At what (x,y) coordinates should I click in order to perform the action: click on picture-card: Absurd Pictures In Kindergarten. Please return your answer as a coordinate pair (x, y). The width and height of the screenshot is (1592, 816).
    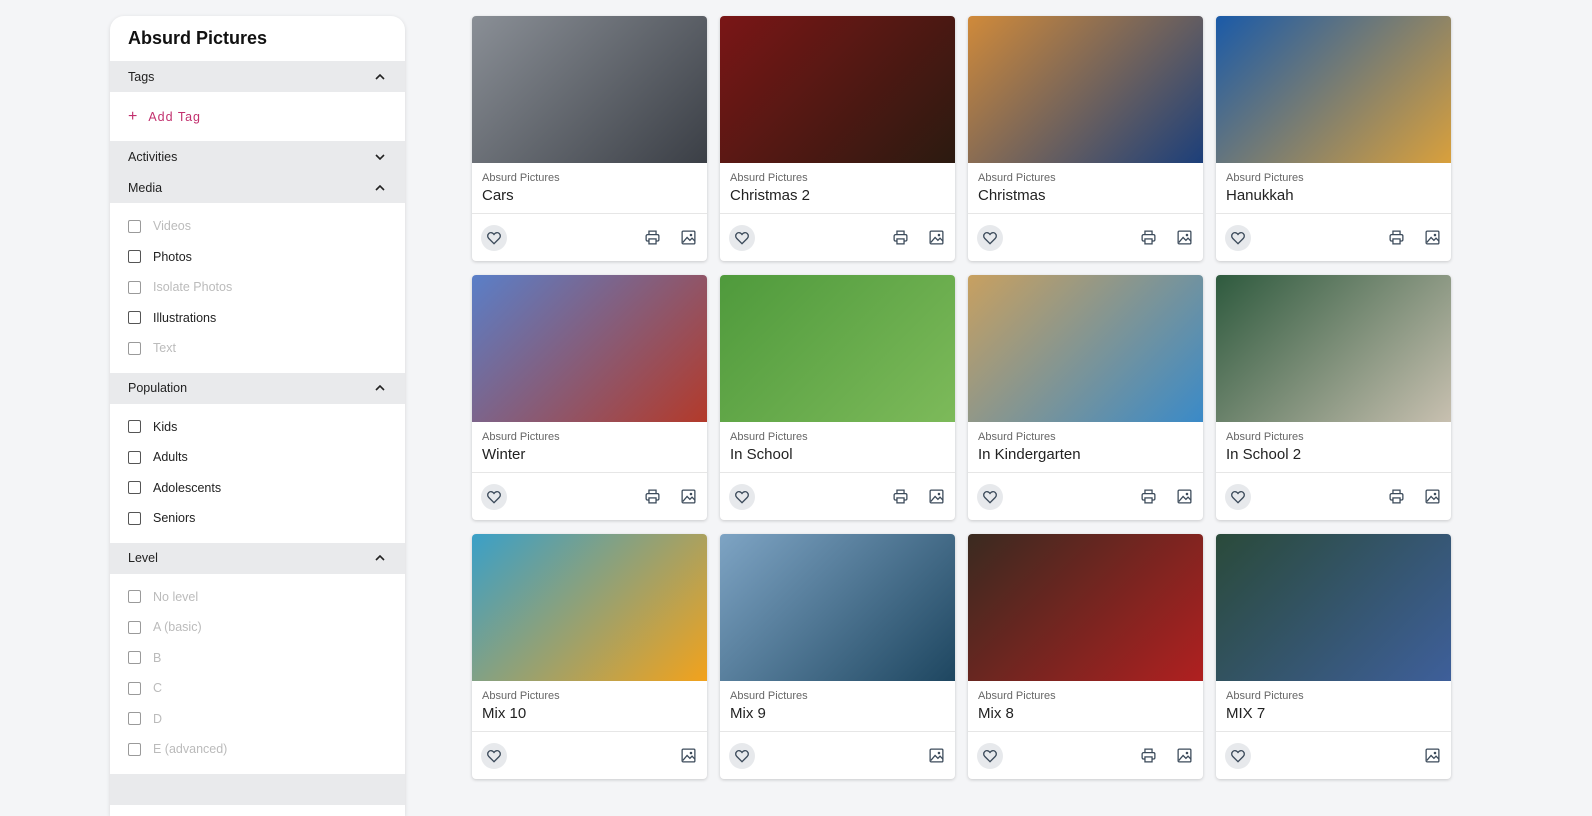
    Looking at the image, I should click on (1085, 397).